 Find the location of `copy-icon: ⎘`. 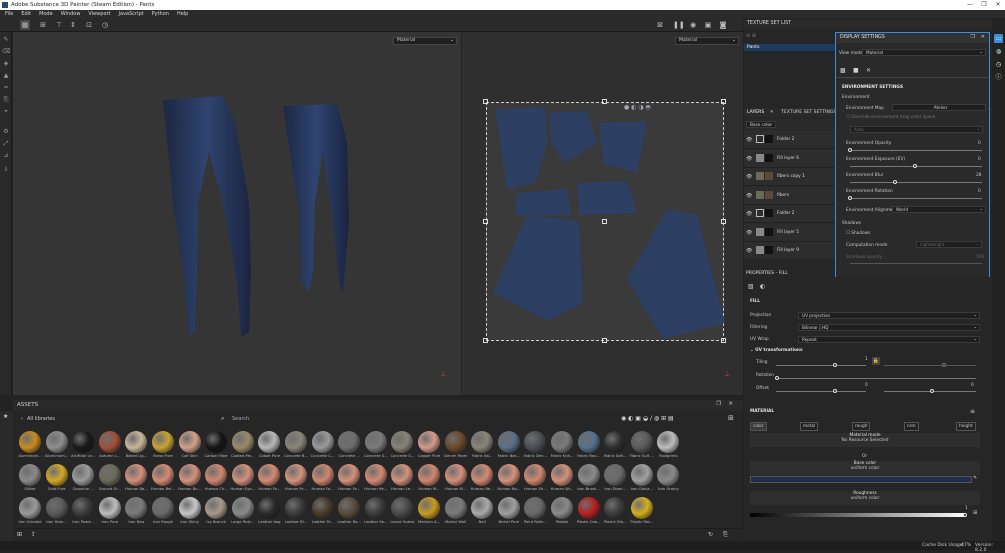

copy-icon: ⎘ is located at coordinates (725, 535).